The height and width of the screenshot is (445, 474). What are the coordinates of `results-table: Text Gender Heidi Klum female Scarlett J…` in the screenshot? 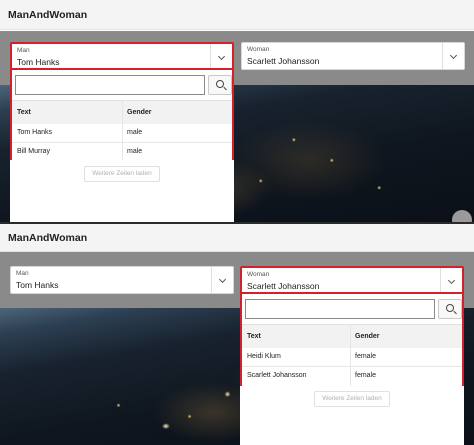 It's located at (352, 355).